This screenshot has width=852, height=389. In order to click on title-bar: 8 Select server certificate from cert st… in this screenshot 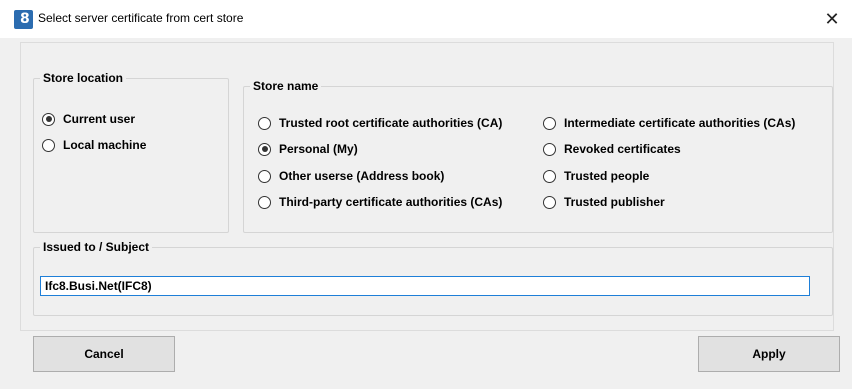, I will do `click(426, 19)`.